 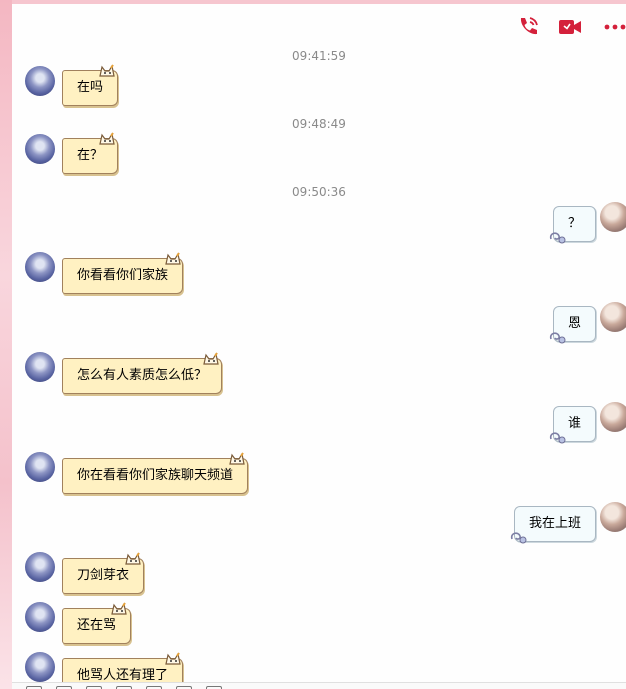 I want to click on message-text: 在吗, so click(x=90, y=87).